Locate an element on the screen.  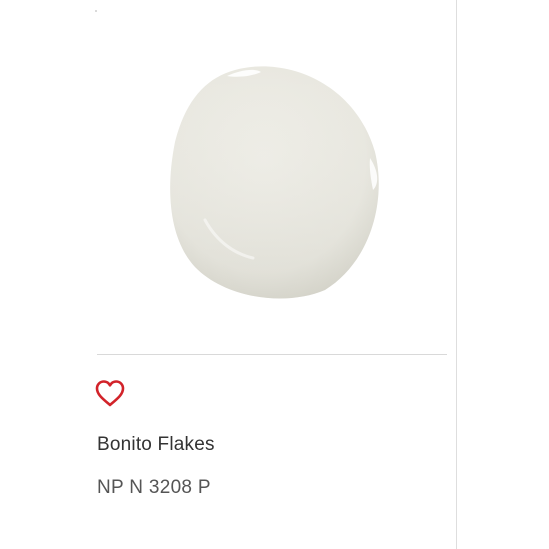
color-code: NP N 3208 P is located at coordinates (154, 487).